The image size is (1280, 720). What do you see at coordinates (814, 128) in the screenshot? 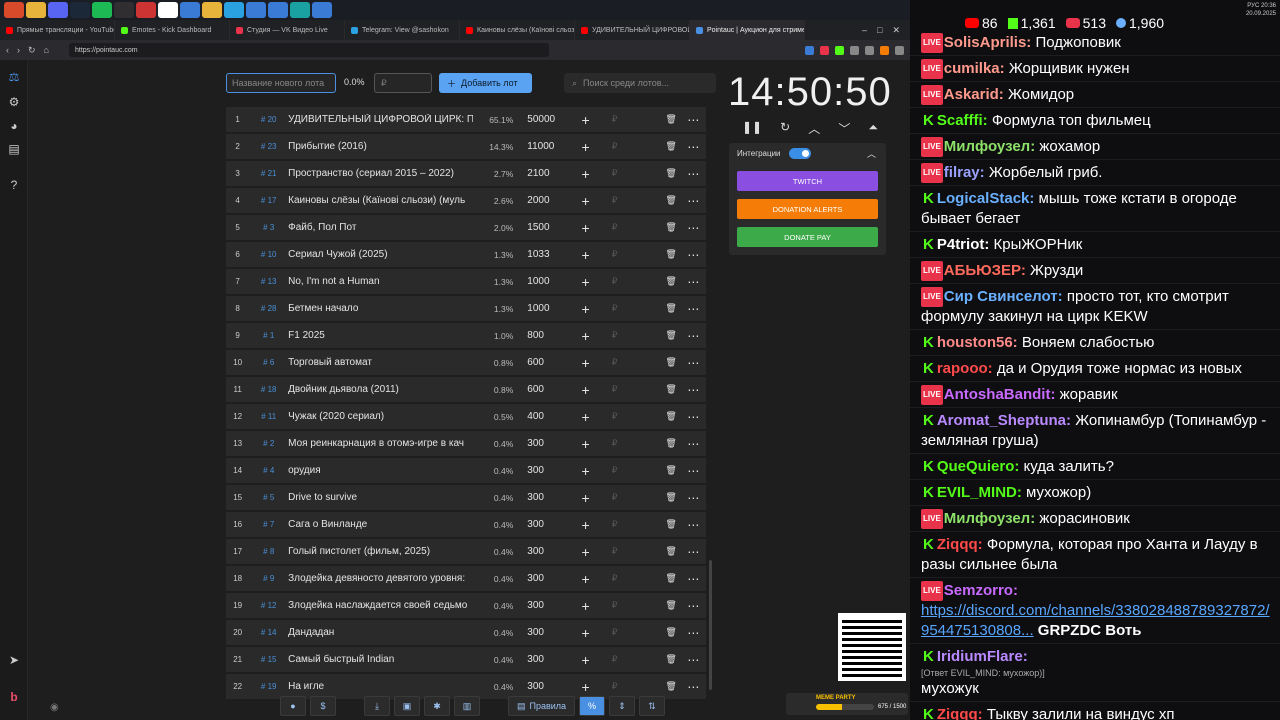
I see `add-time-icon: ︿` at bounding box center [814, 128].